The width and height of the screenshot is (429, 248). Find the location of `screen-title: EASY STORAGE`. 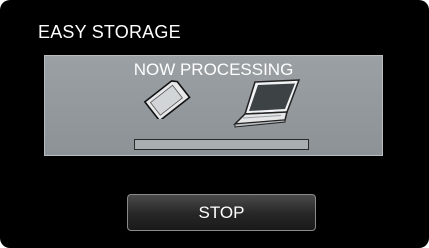

screen-title: EASY STORAGE is located at coordinates (109, 32).